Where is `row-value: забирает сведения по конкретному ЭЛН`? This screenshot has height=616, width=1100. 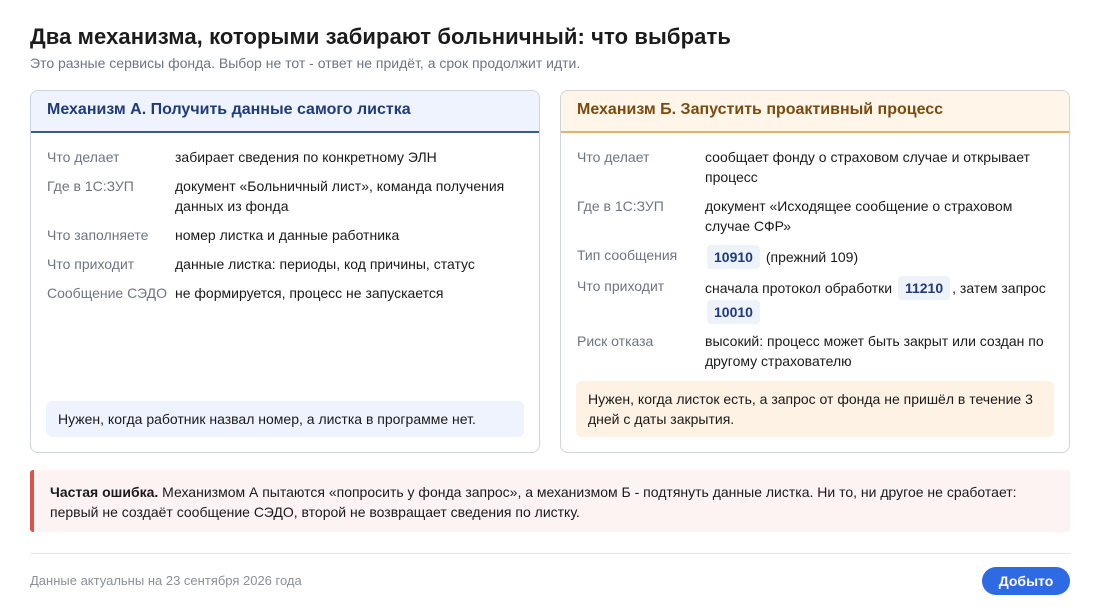
row-value: забирает сведения по конкретному ЭЛН is located at coordinates (306, 157).